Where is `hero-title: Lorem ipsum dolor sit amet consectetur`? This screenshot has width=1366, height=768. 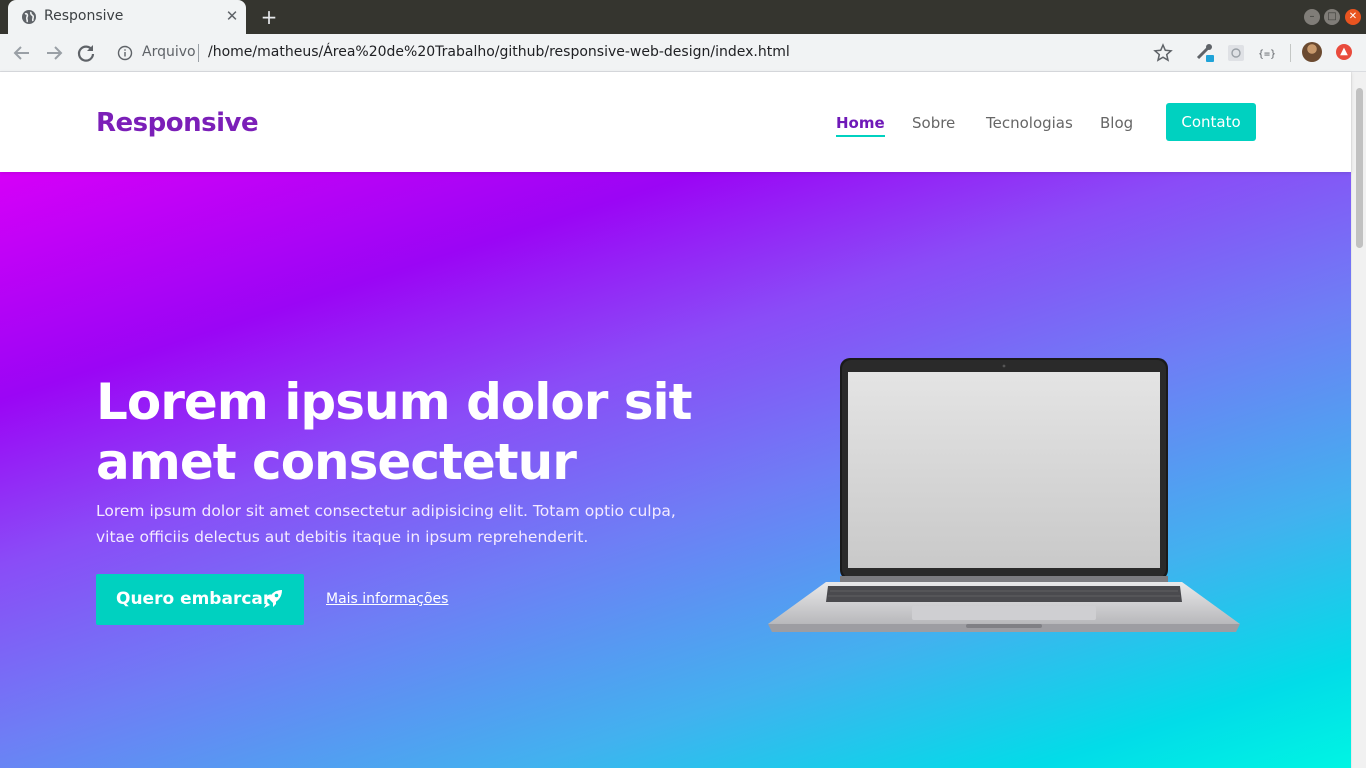 hero-title: Lorem ipsum dolor sit amet consectetur is located at coordinates (394, 432).